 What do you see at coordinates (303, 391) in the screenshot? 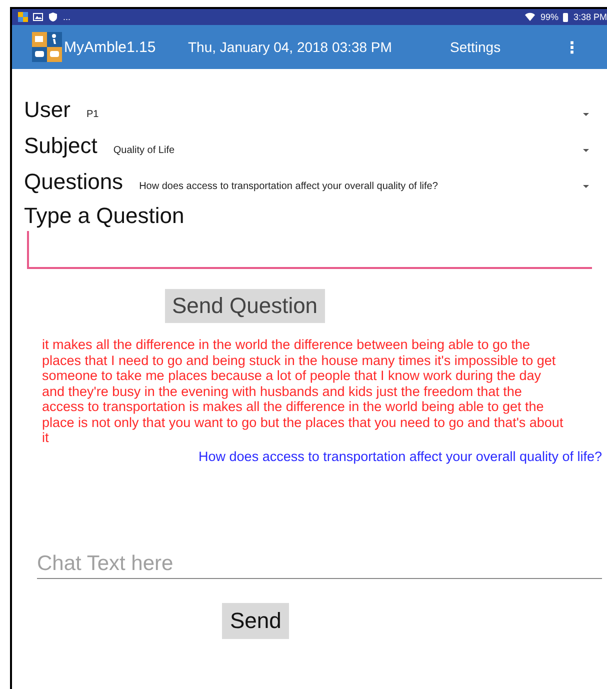
I see `answer-message: it makes all the difference in the world the difference between being able to go the places that I need to go and being stuck in the house many times it's impossible to get someone to take me places because a lot of people that I know work during the day and they're busy in the evening with husbands and kids just the freedom that the access to transportation is makes all the difference in the world being able to get the place is not only that you want to go but the places that you need to go and that's about it` at bounding box center [303, 391].